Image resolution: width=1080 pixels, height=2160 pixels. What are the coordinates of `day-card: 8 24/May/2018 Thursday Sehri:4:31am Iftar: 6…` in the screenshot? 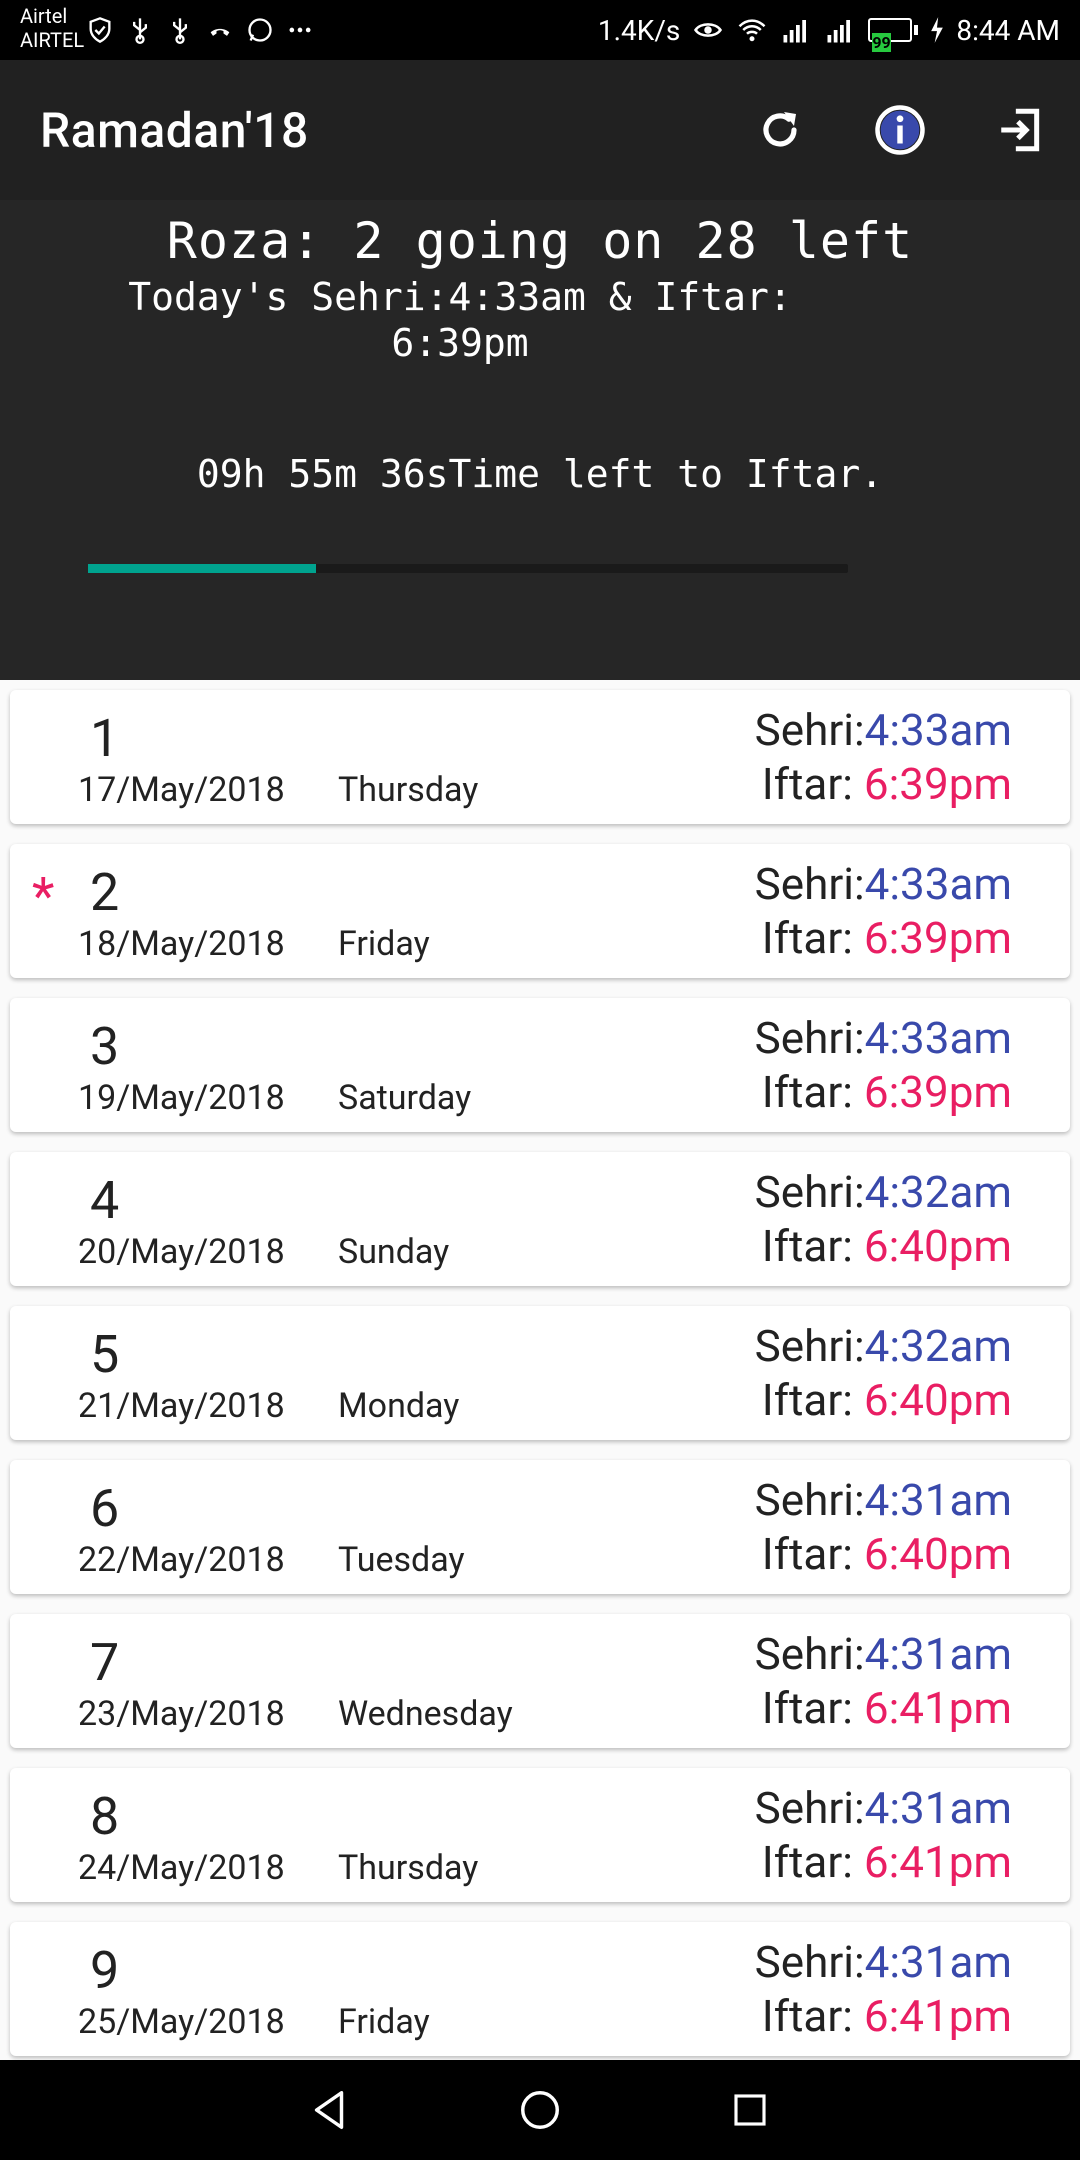 It's located at (540, 1835).